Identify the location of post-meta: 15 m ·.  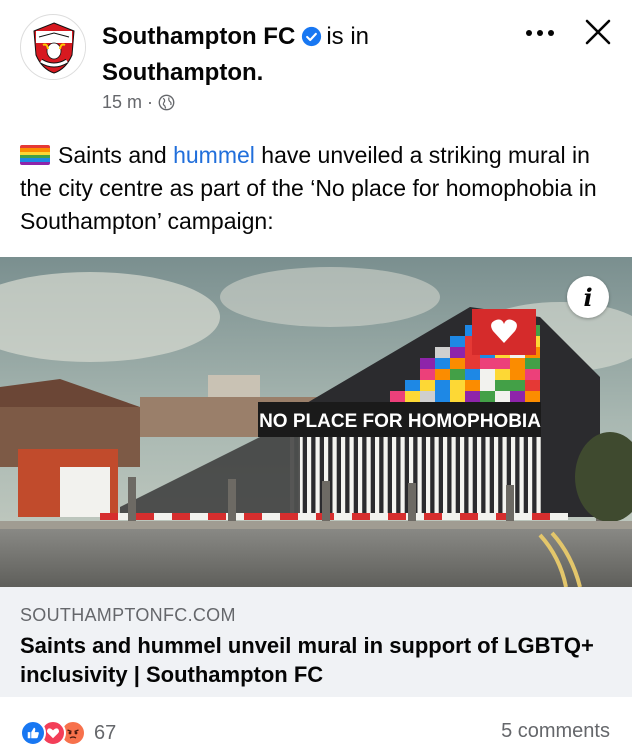
(138, 102).